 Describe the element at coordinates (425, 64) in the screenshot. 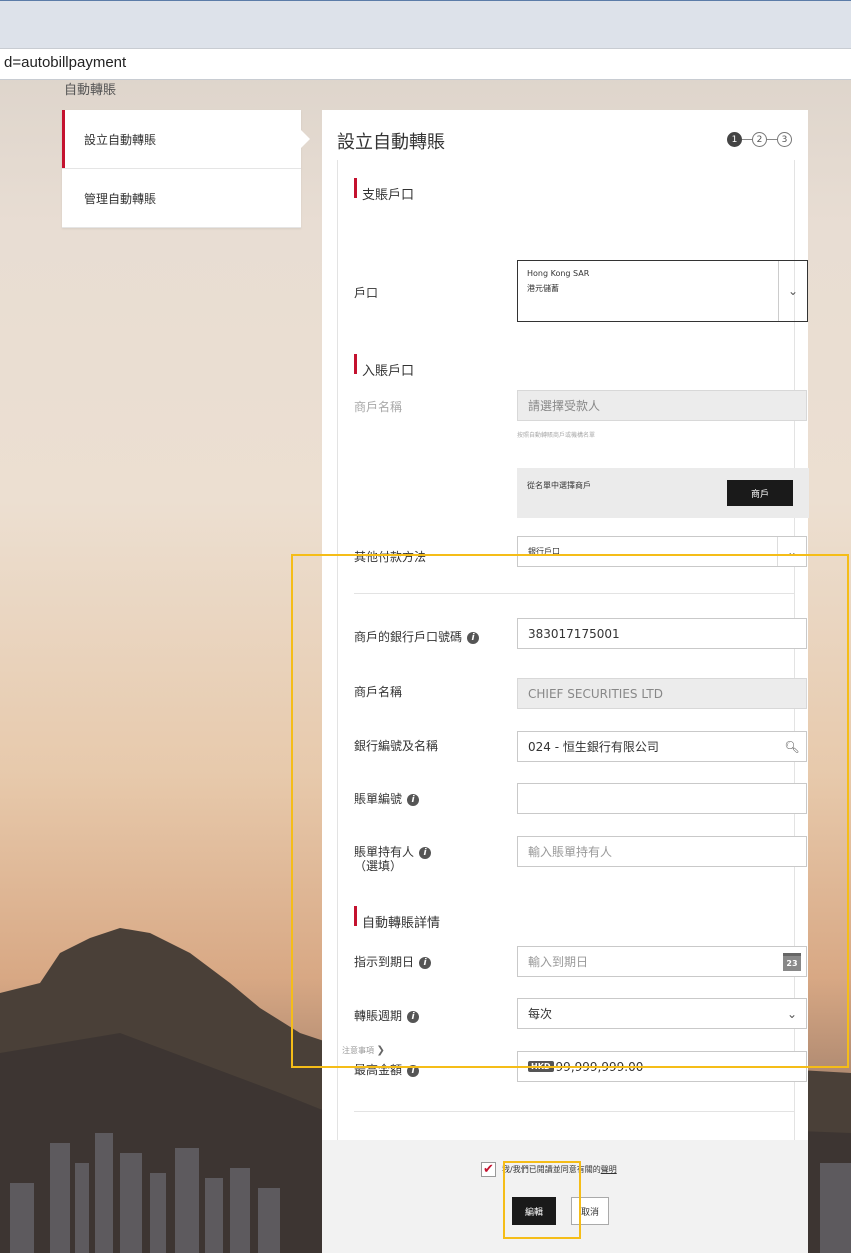

I see `address-bar: d=autobillpayment` at that location.